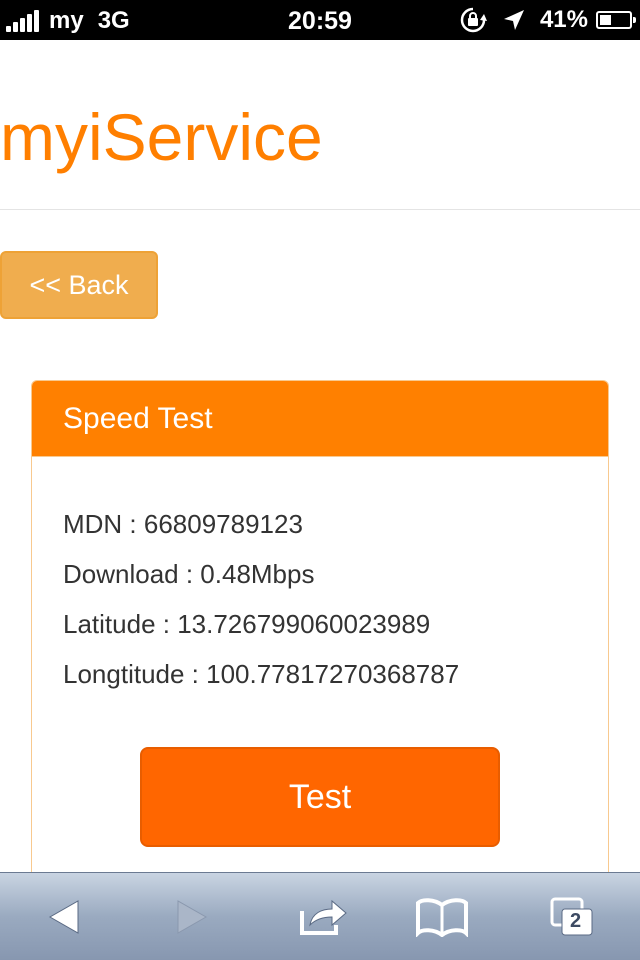  Describe the element at coordinates (247, 624) in the screenshot. I see `latitude-line: Latitude : 13.726799060023989` at that location.